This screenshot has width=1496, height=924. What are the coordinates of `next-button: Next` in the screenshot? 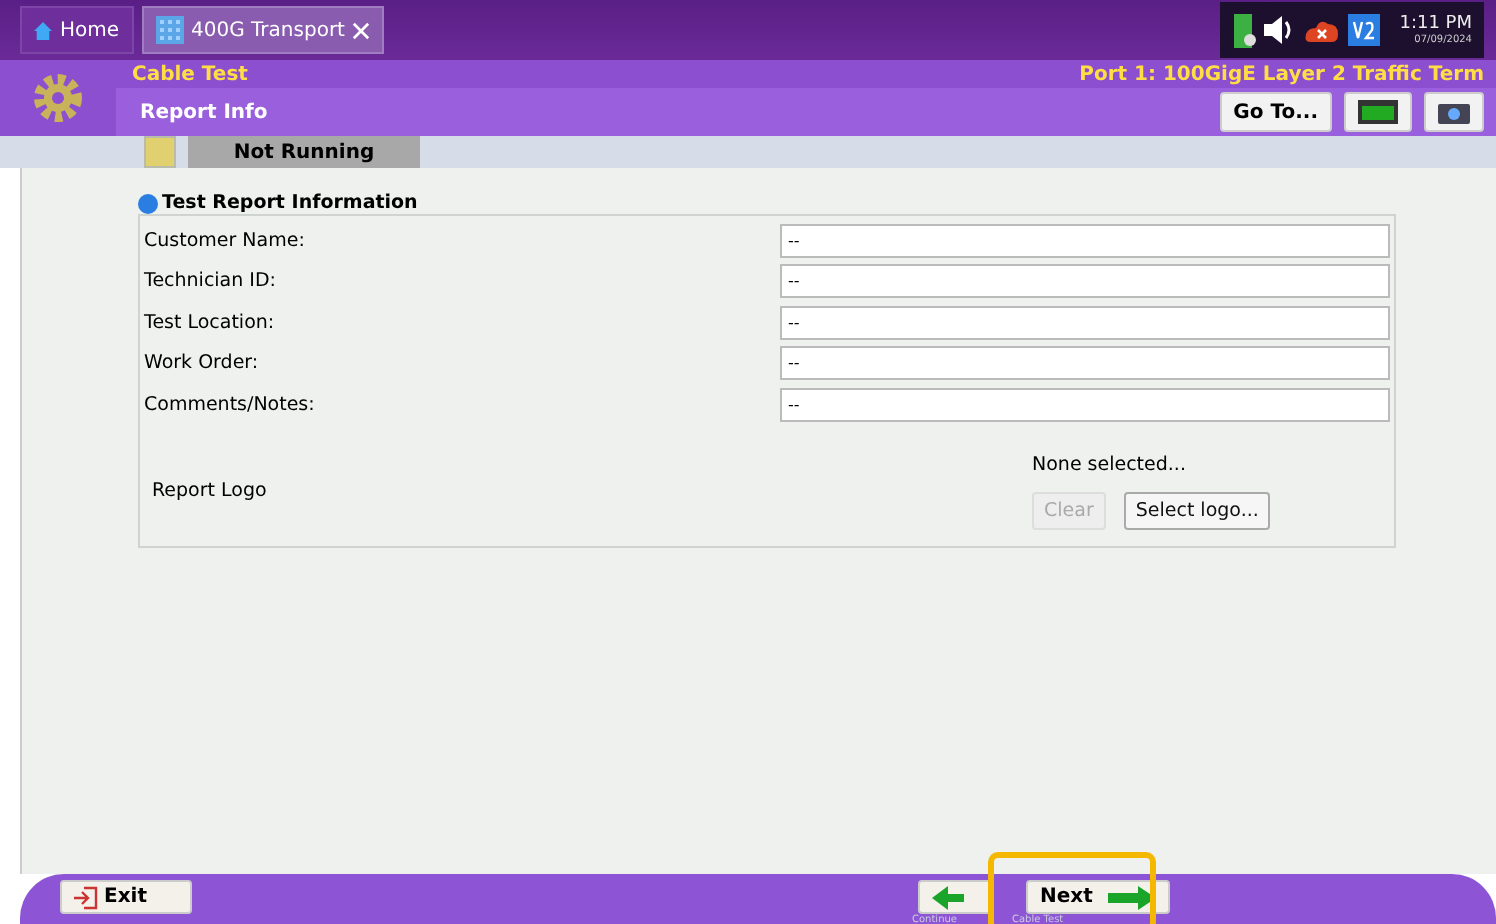 It's located at (1098, 897).